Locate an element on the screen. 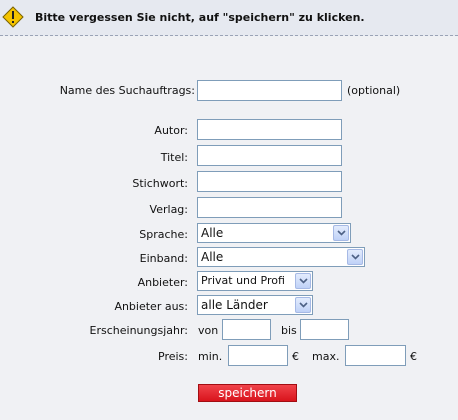 The height and width of the screenshot is (420, 458). price-label: Preis: is located at coordinates (173, 356).